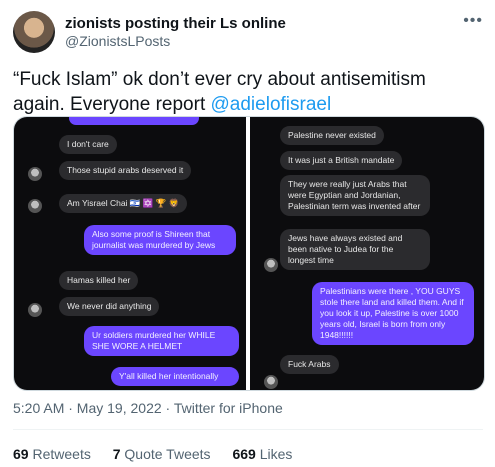  Describe the element at coordinates (341, 160) in the screenshot. I see `chat-message: It was just a British mandate` at that location.